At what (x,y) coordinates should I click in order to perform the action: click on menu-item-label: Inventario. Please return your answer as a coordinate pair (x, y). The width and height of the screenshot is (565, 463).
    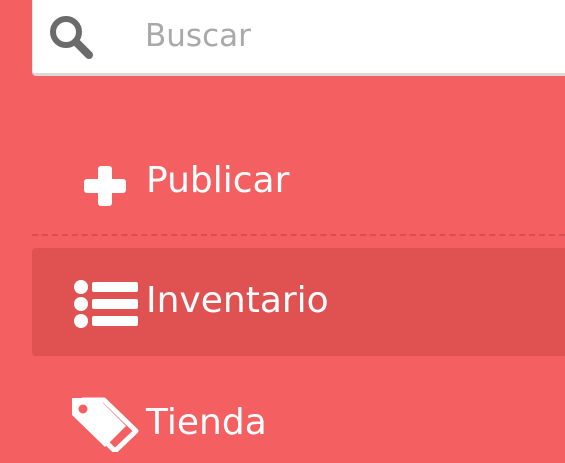
    Looking at the image, I should click on (237, 300).